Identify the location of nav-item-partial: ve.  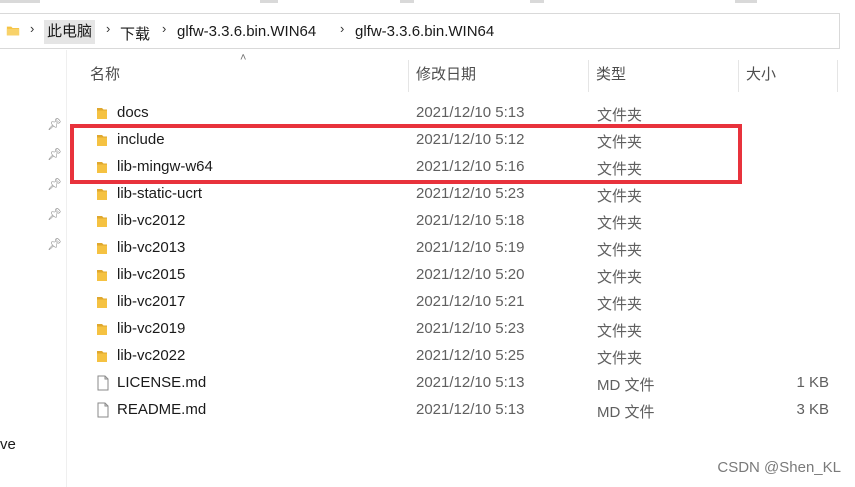
(8, 444).